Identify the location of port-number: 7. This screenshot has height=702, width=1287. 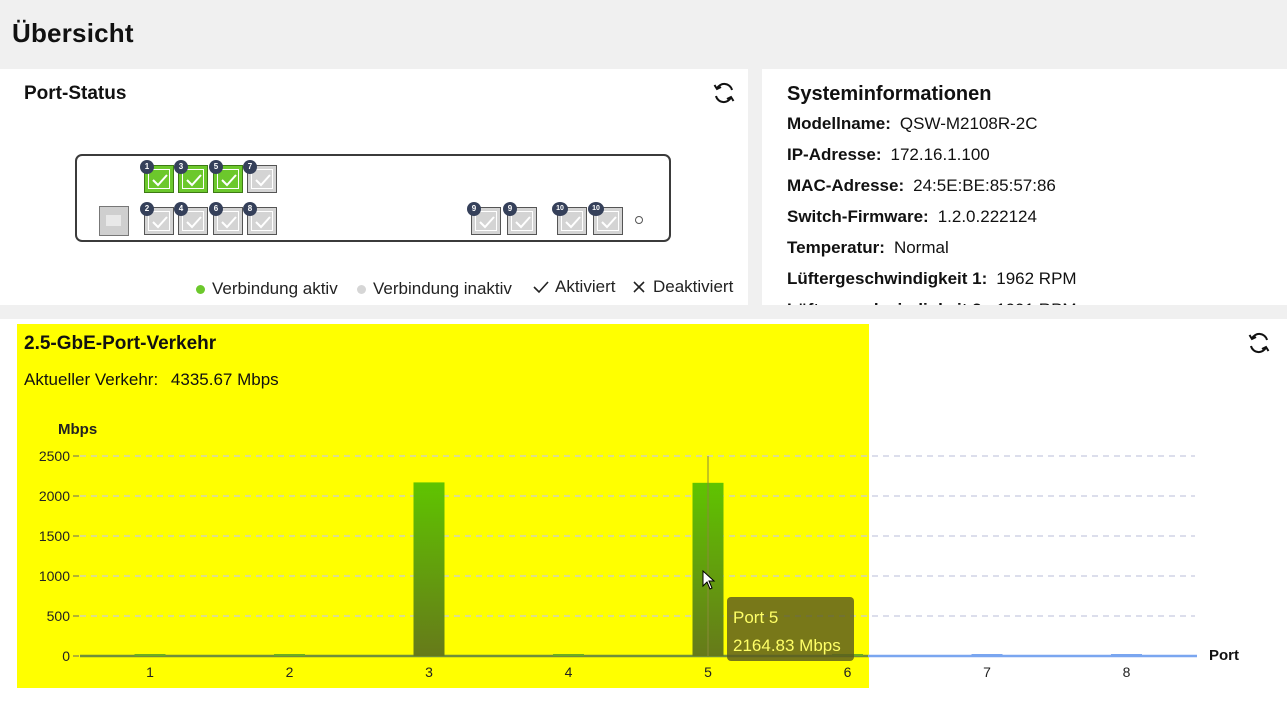
(250, 167).